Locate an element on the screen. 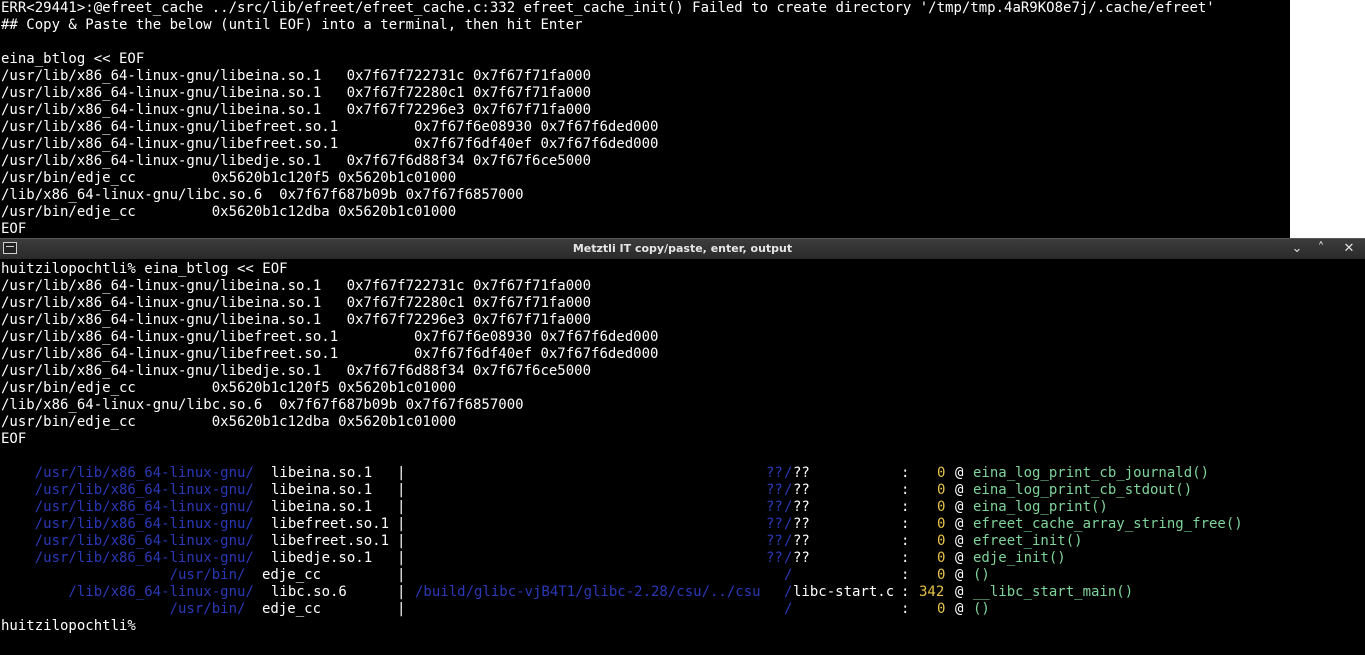  close-icon: ✕ is located at coordinates (1349, 249).